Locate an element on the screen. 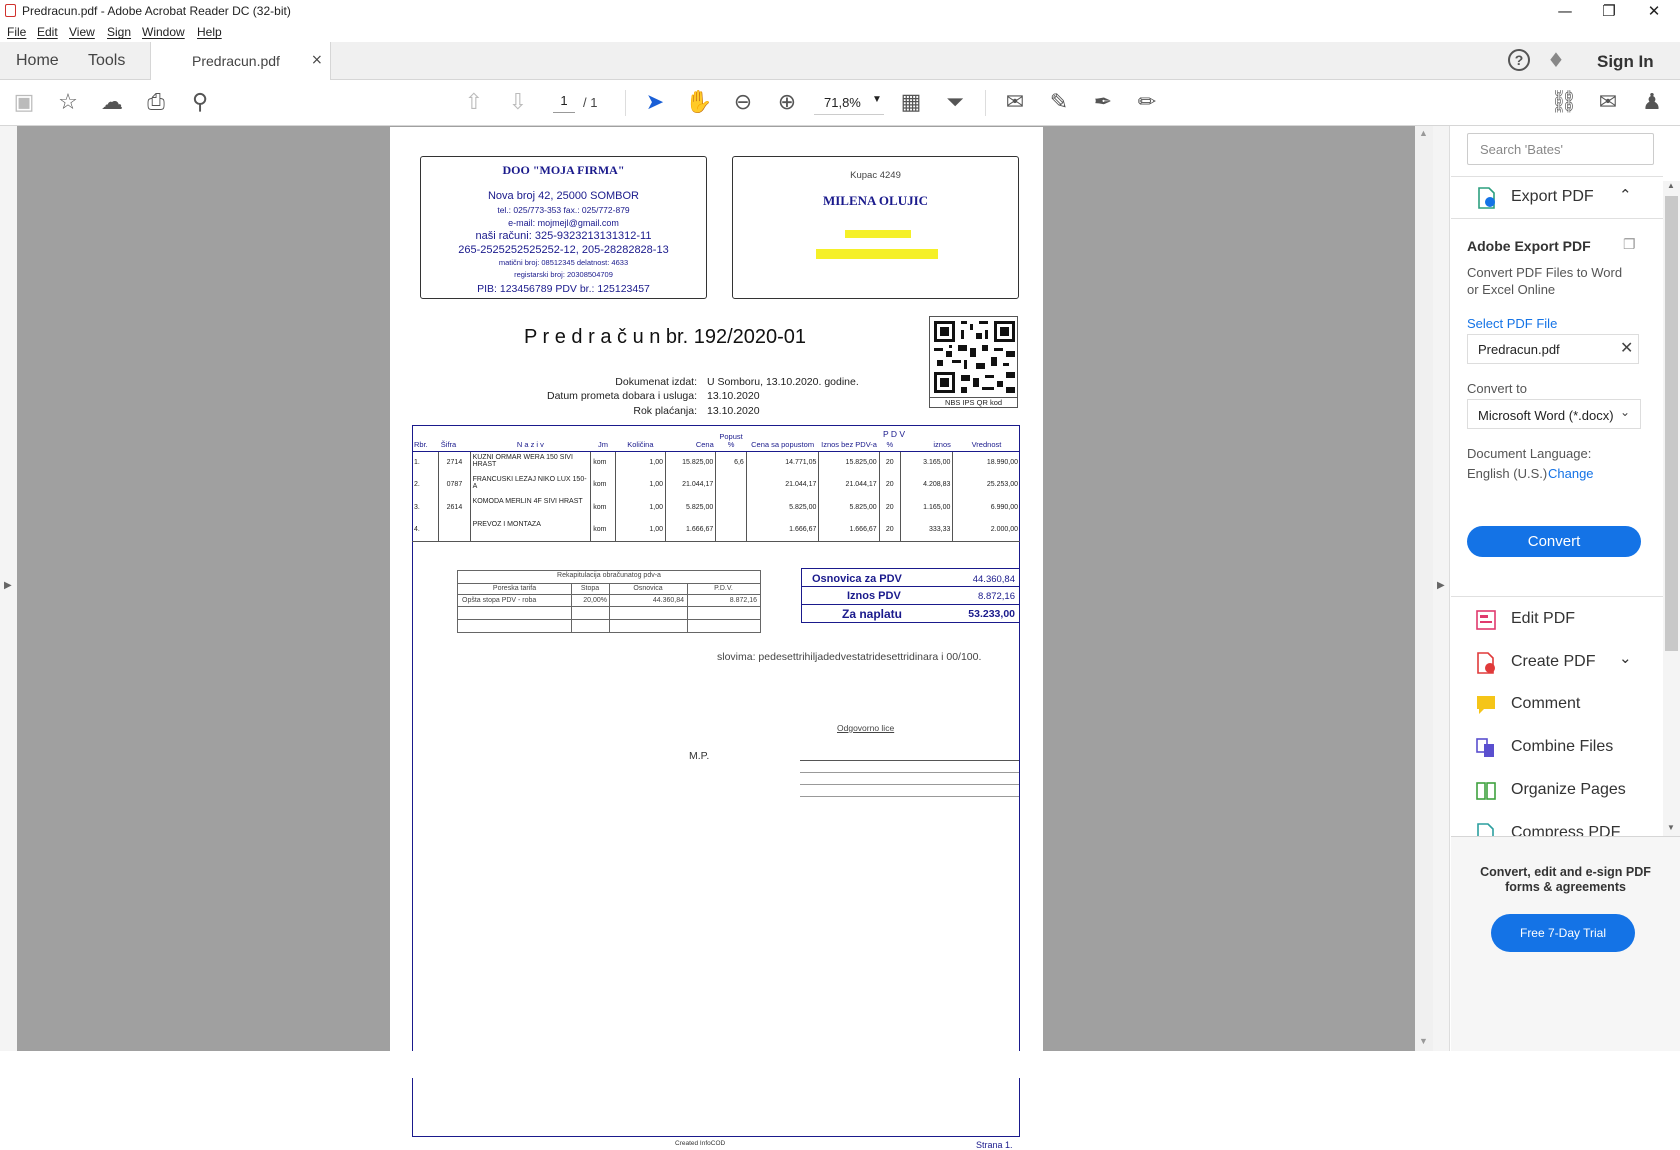  format-value: Microsoft Word (*.docx) is located at coordinates (1546, 415).